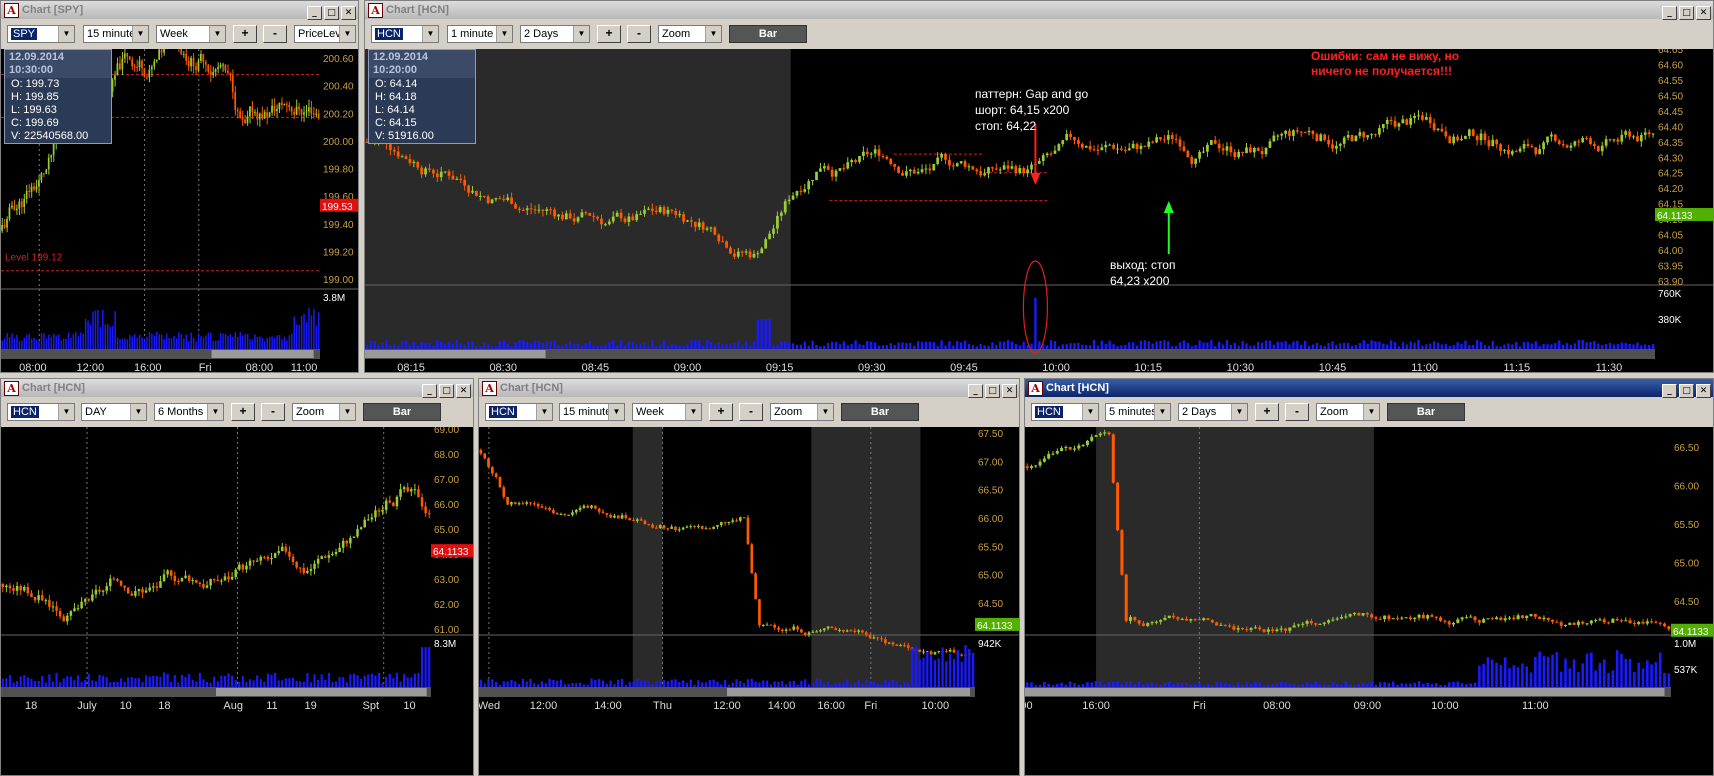  I want to click on range-select: 6 Months ▼, so click(189, 412).